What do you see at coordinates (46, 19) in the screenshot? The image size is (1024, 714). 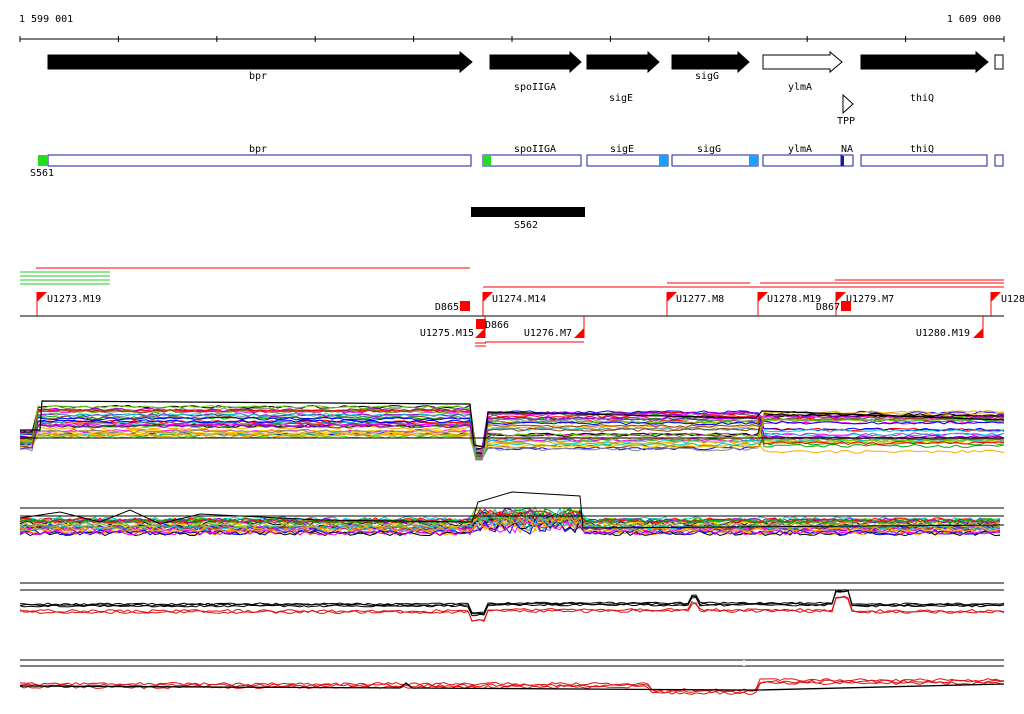 I see `ruler-start-label: 1 599 001` at bounding box center [46, 19].